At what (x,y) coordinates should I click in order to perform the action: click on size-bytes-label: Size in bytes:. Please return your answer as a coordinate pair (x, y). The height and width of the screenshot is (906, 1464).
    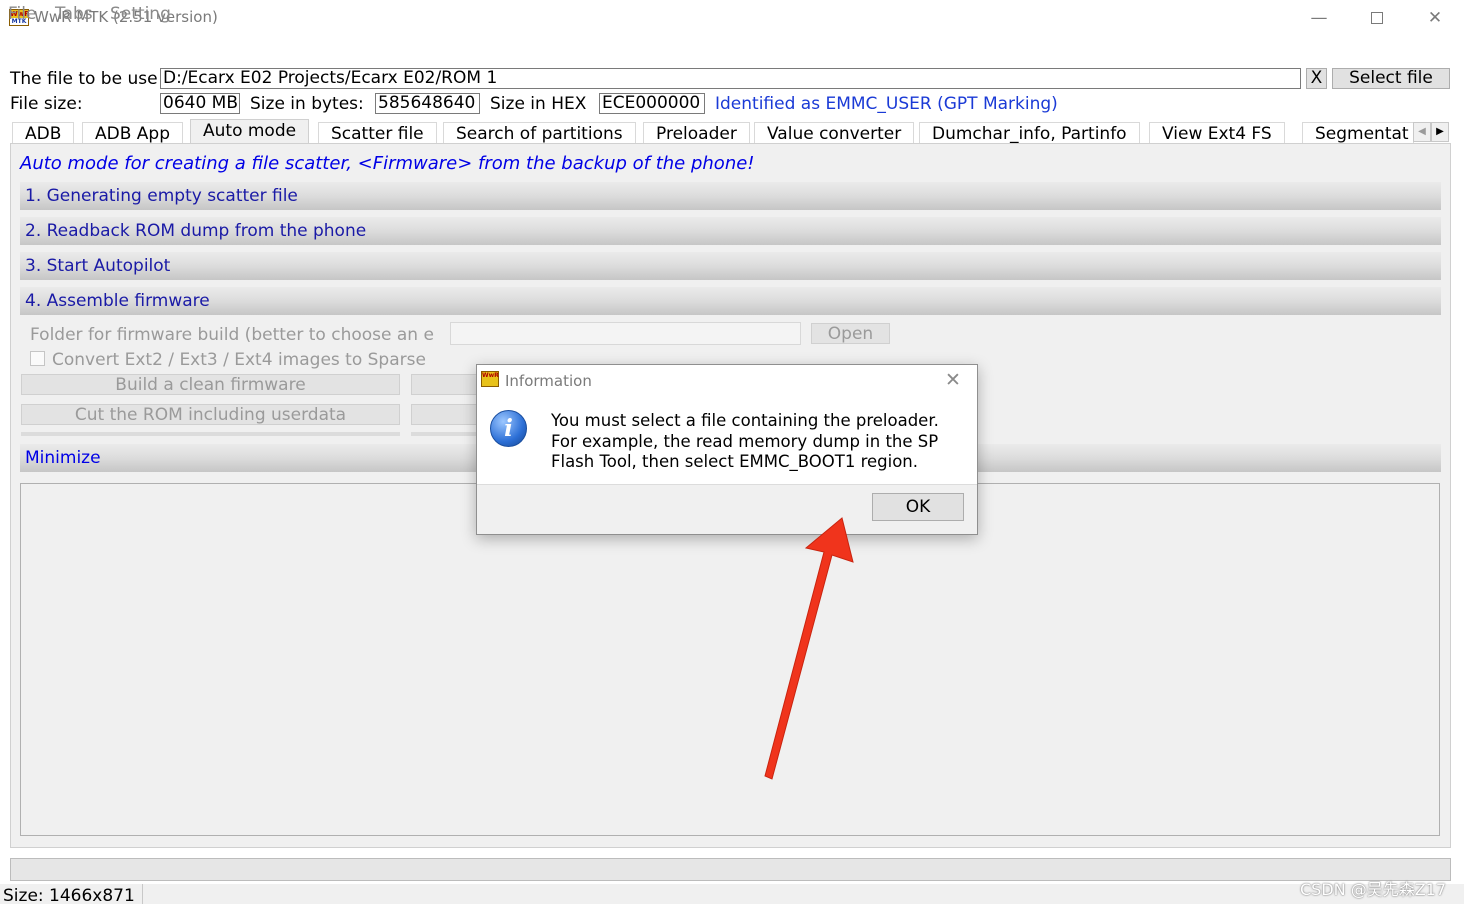
    Looking at the image, I should click on (307, 104).